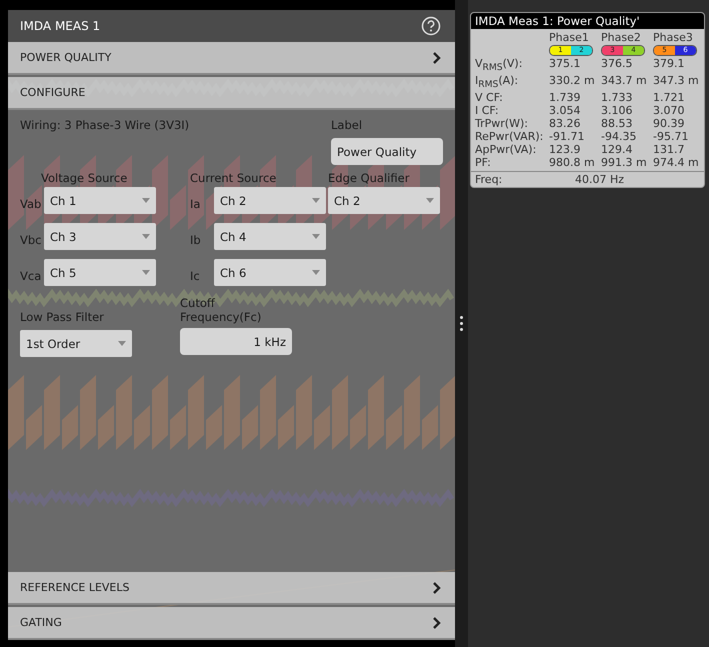  Describe the element at coordinates (565, 111) in the screenshot. I see `table-cell-text: 3.054` at that location.